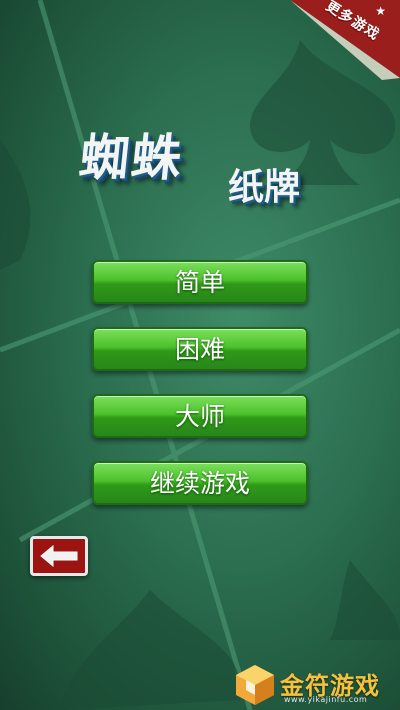 The height and width of the screenshot is (710, 400). What do you see at coordinates (264, 187) in the screenshot?
I see `title-sub-text: 纸牌` at bounding box center [264, 187].